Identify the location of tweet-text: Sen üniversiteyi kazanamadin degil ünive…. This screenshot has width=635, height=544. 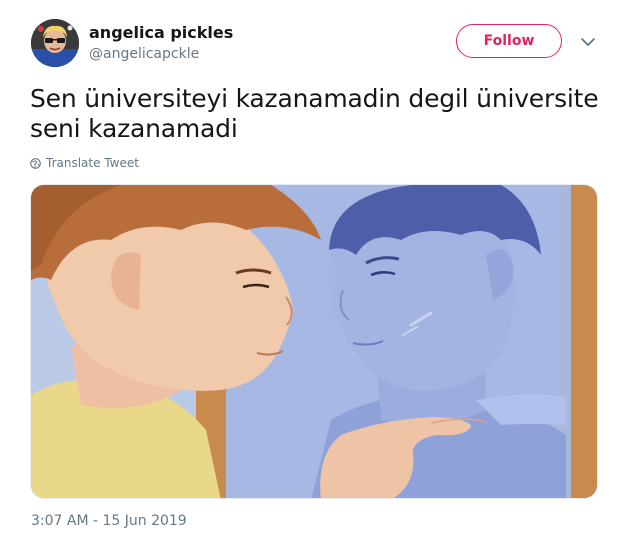
(314, 113).